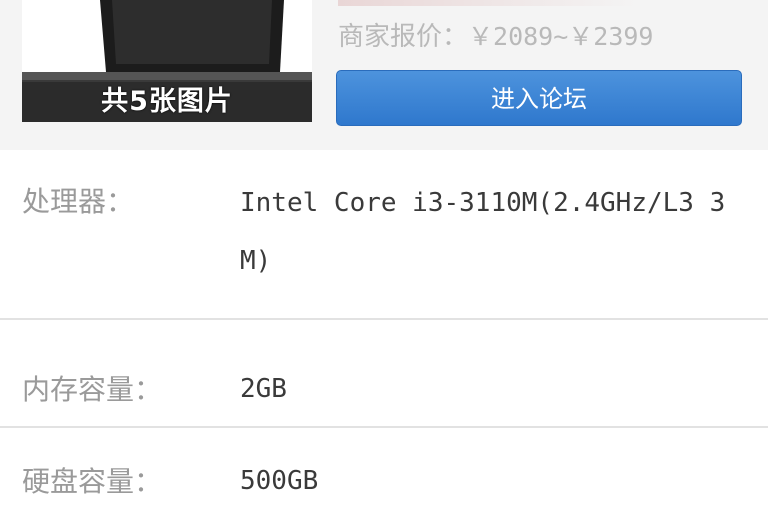 This screenshot has width=768, height=510. What do you see at coordinates (92, 389) in the screenshot?
I see `spec-label: 内存容量：` at bounding box center [92, 389].